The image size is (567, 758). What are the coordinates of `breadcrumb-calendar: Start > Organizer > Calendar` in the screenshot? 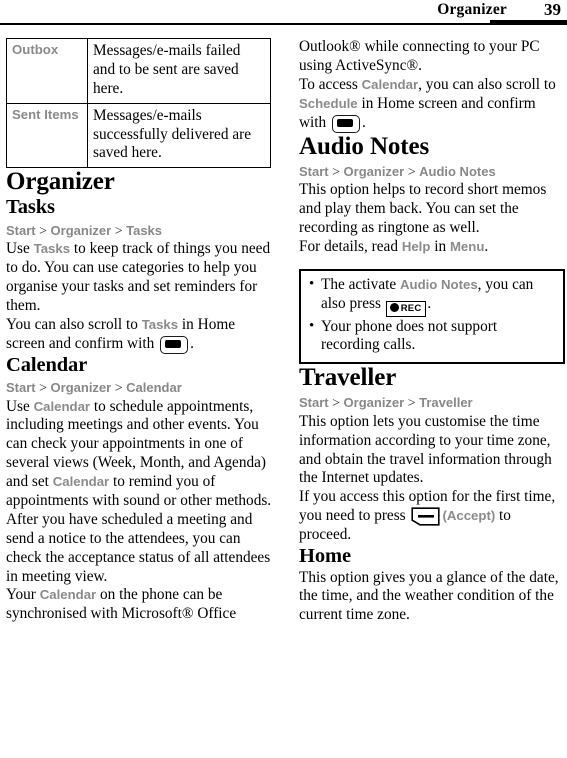 It's located at (139, 389).